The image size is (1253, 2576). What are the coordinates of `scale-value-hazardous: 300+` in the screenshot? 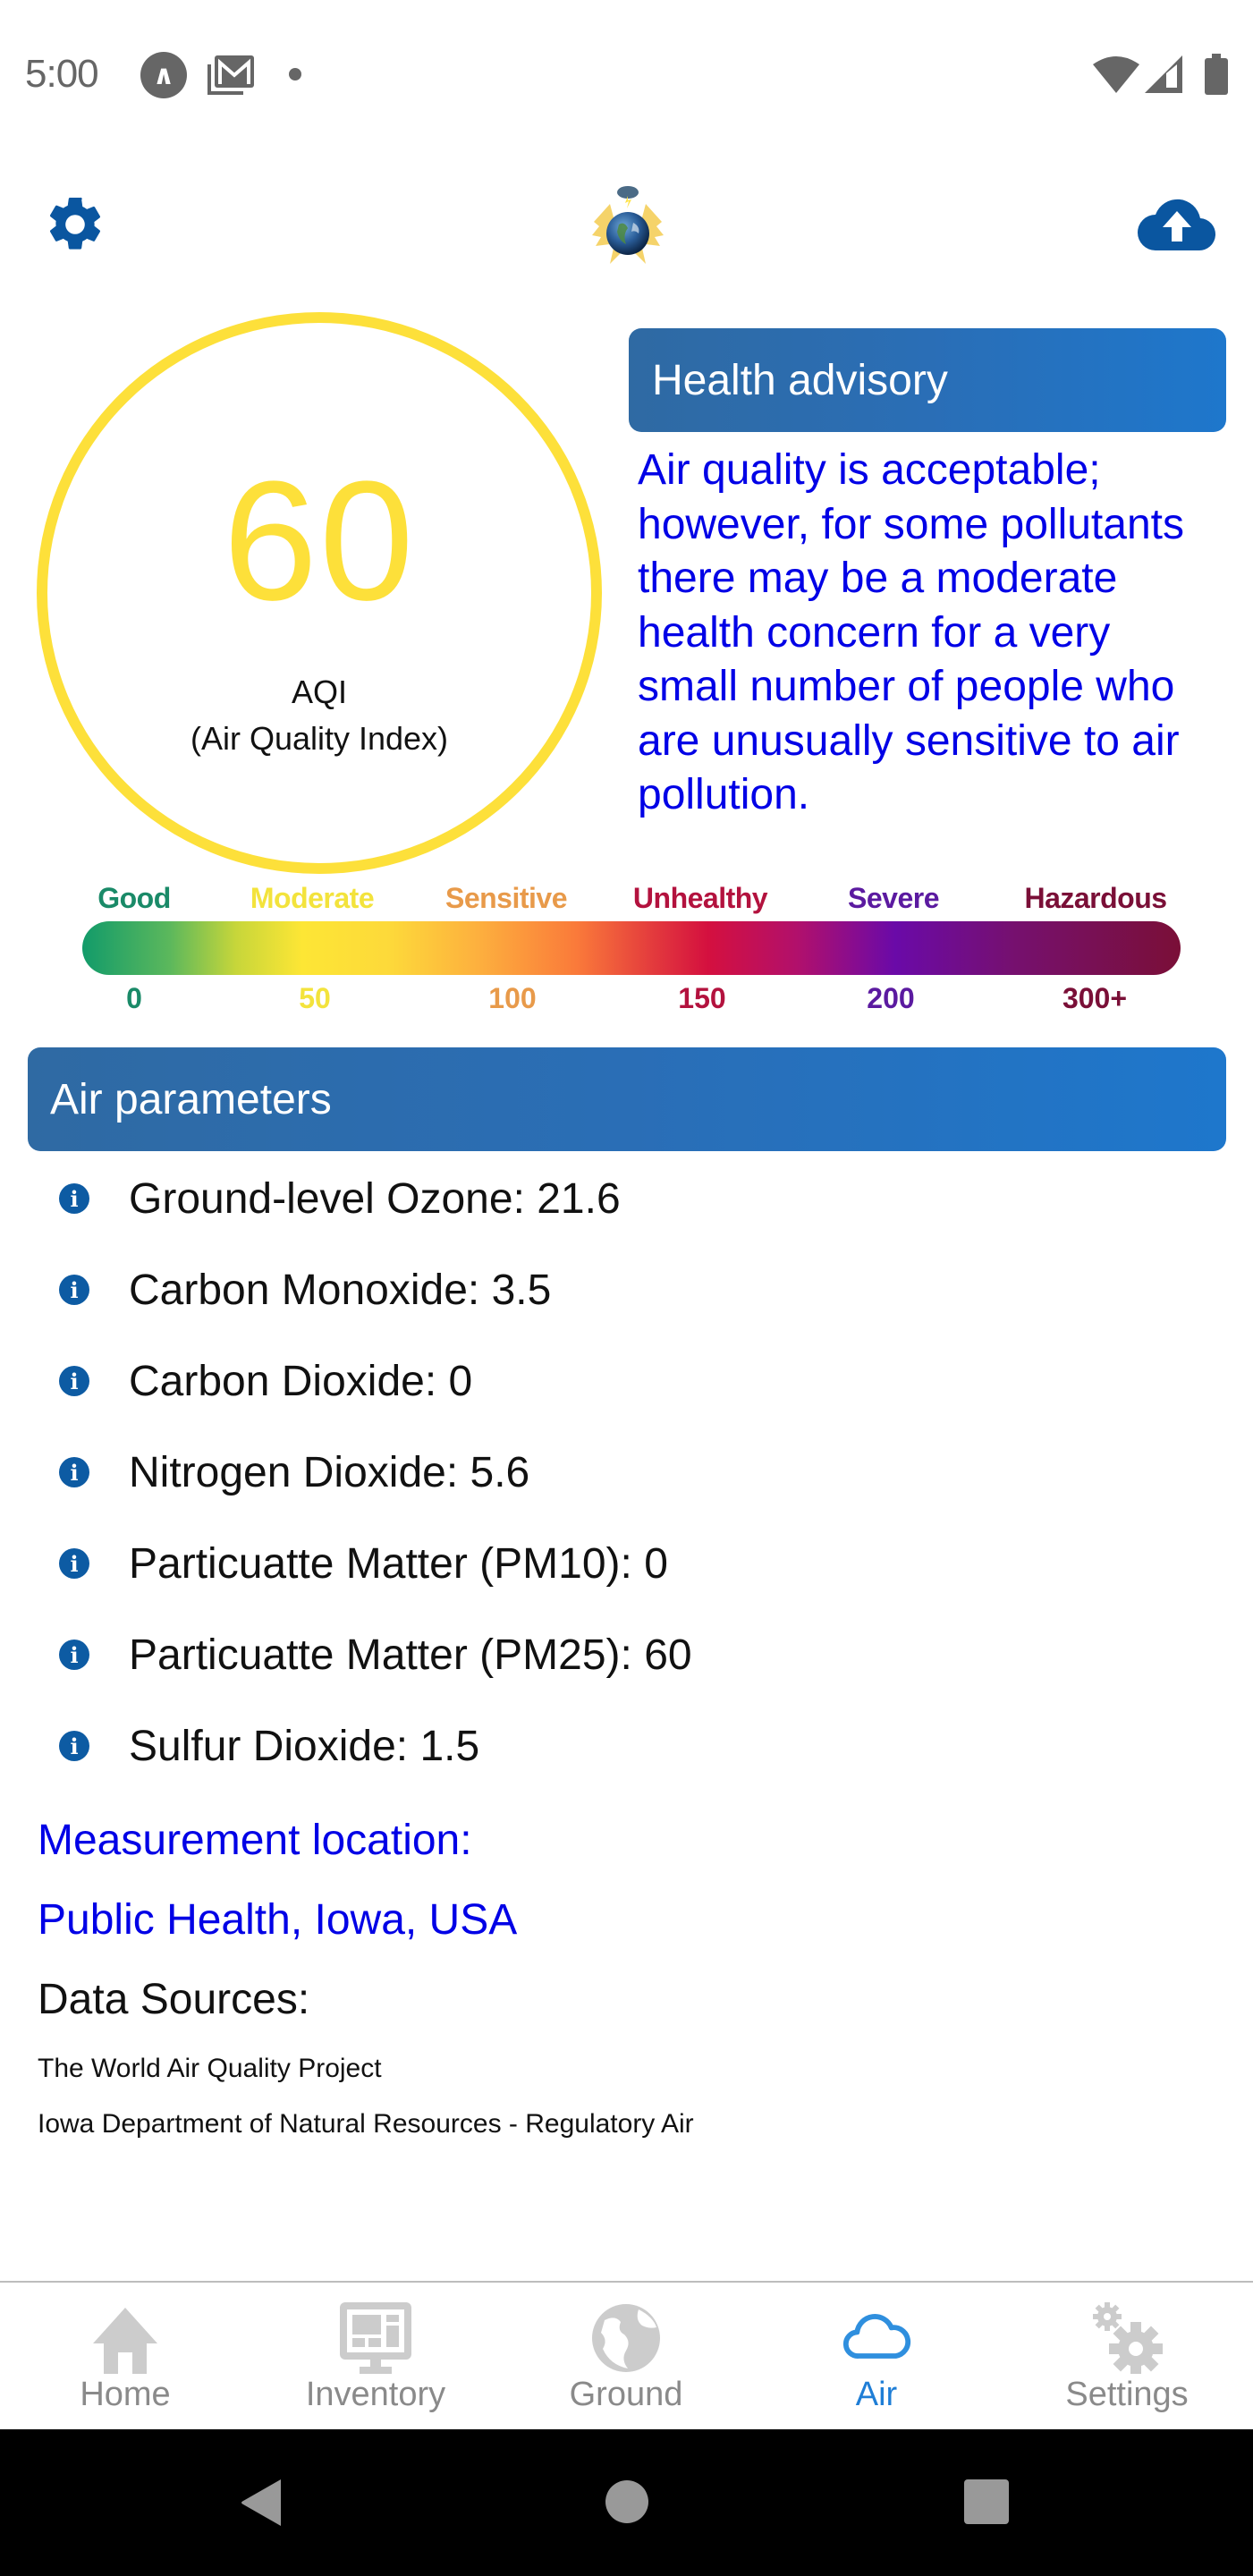 It's located at (1095, 998).